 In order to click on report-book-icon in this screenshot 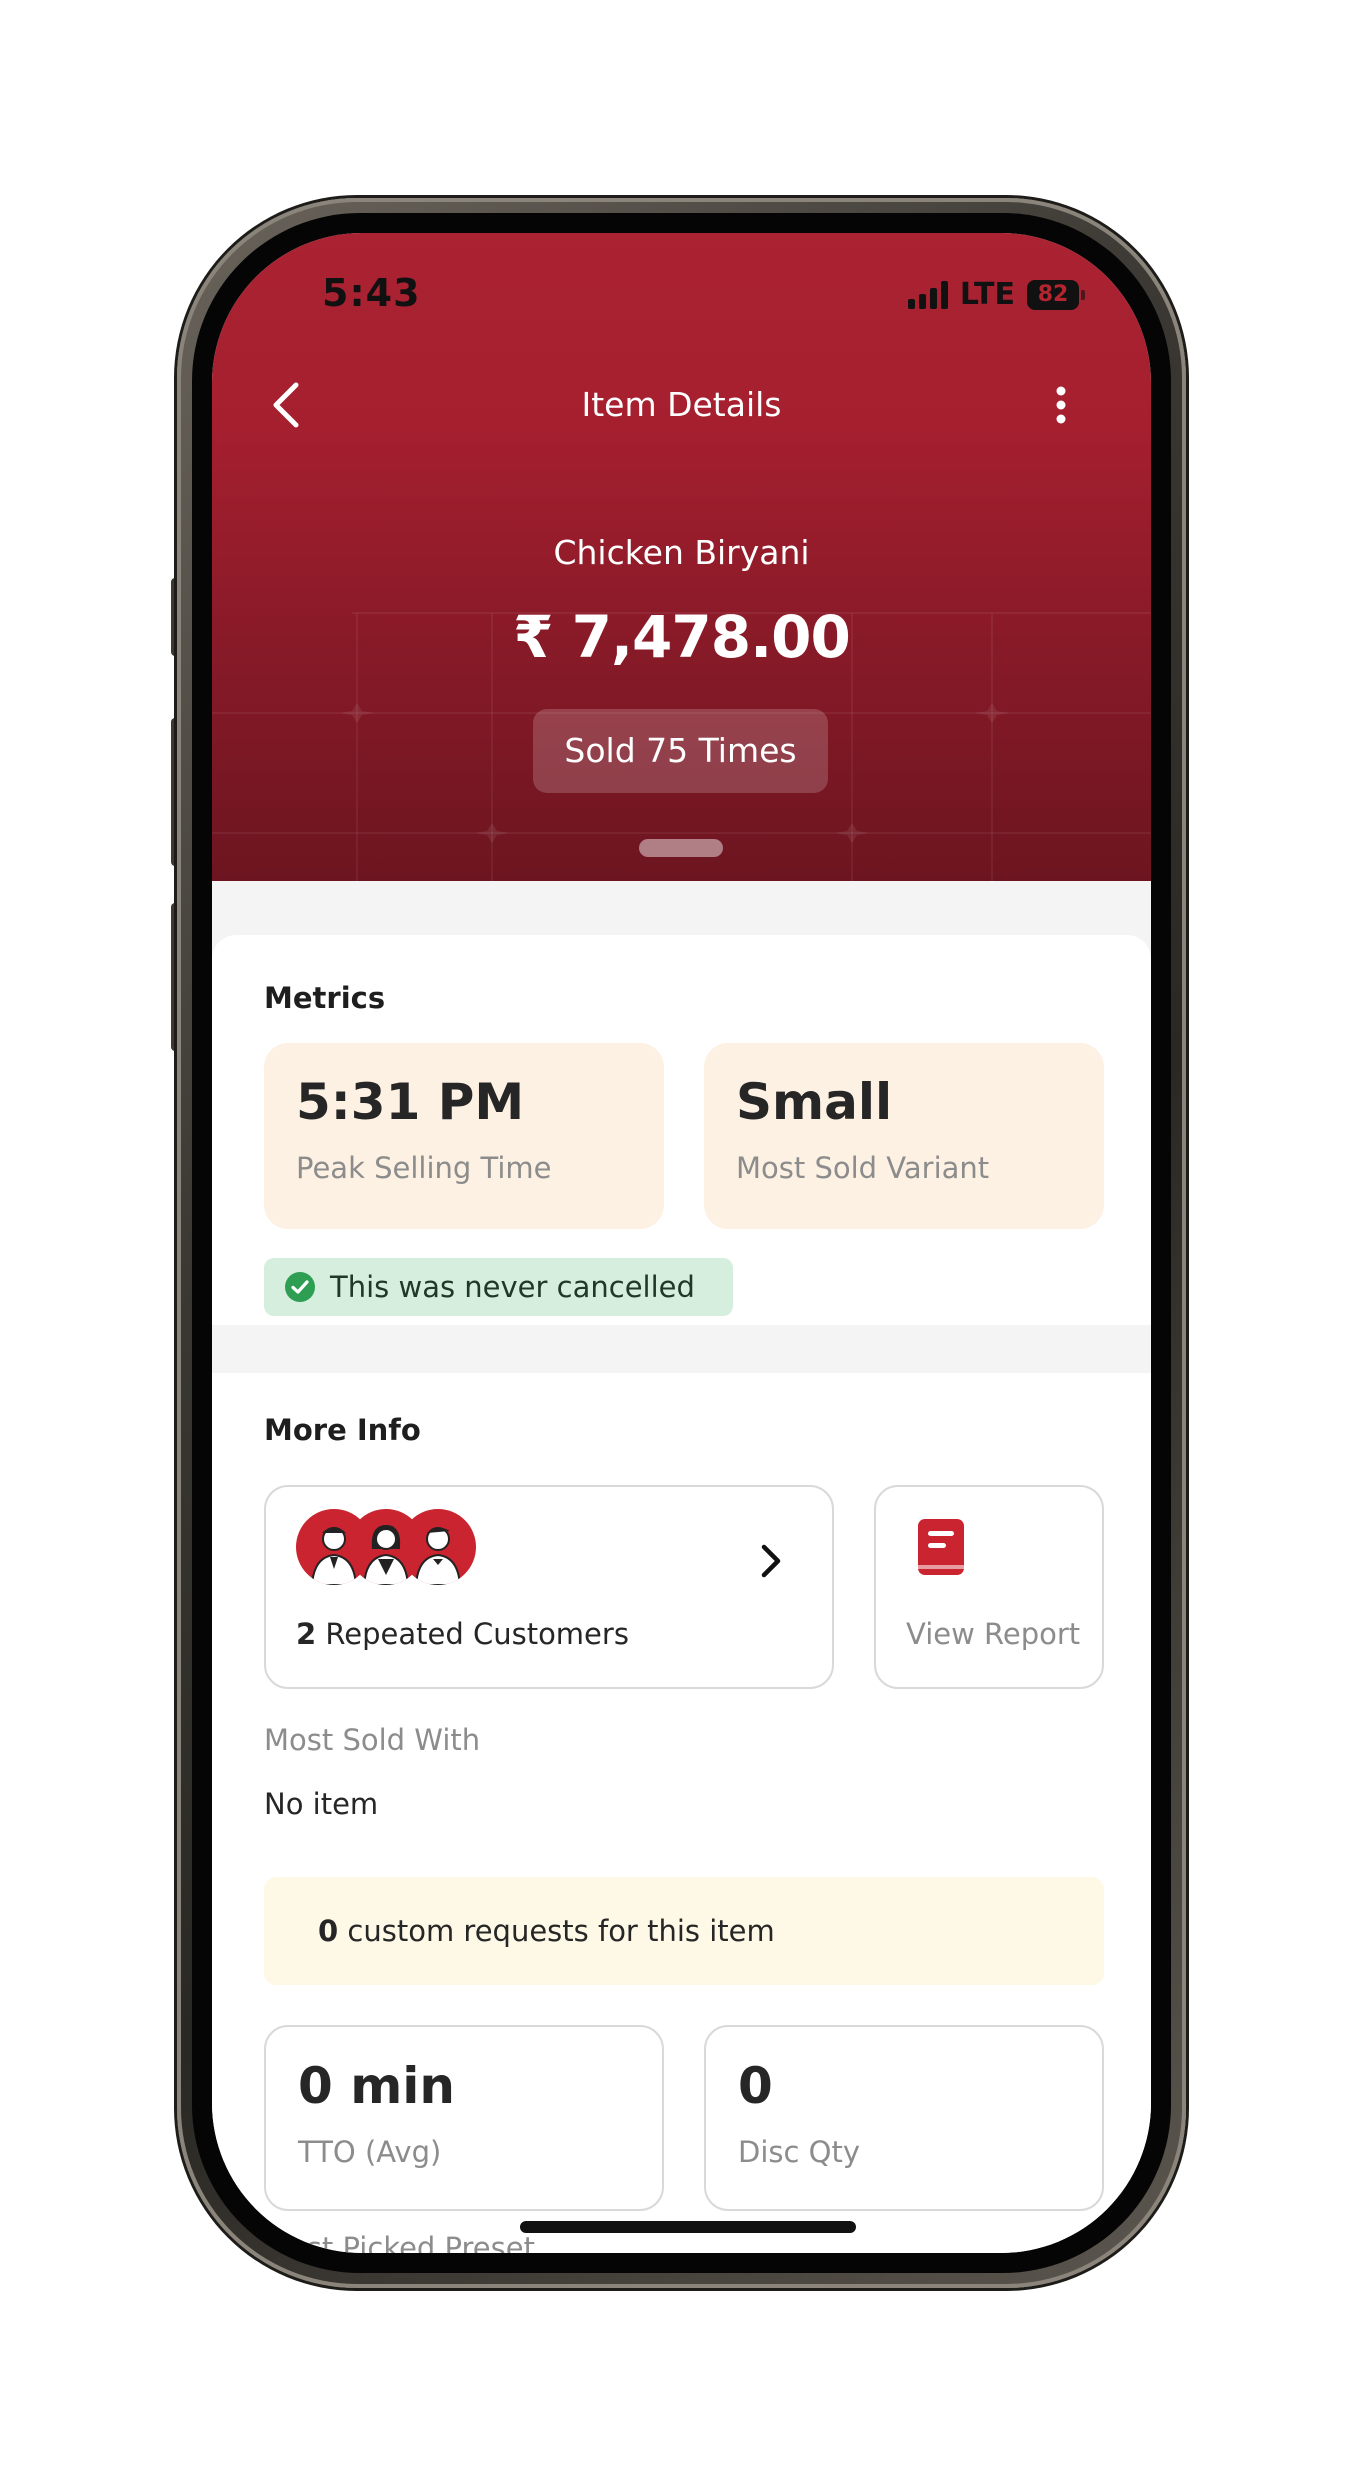, I will do `click(941, 1547)`.